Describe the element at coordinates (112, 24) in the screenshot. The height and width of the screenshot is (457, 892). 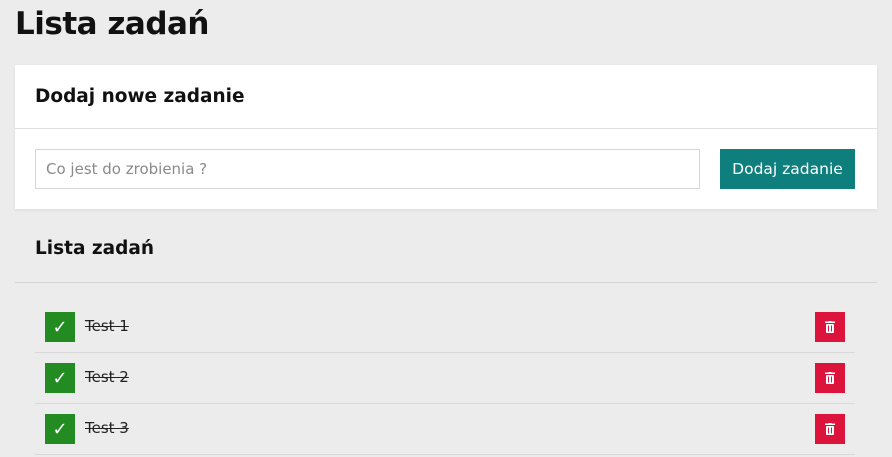
I see `page-title: Lista zadań` at that location.